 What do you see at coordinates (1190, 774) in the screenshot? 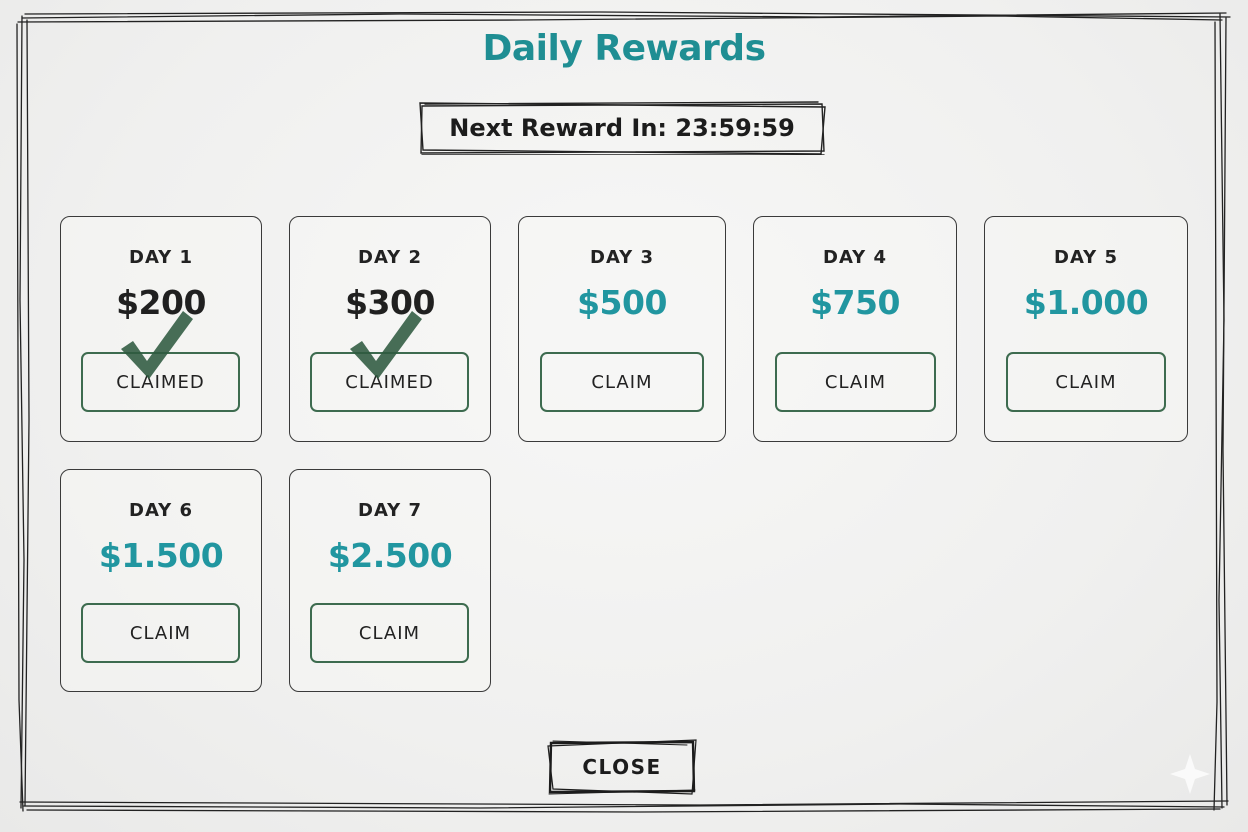
I see `sparkle-icon` at bounding box center [1190, 774].